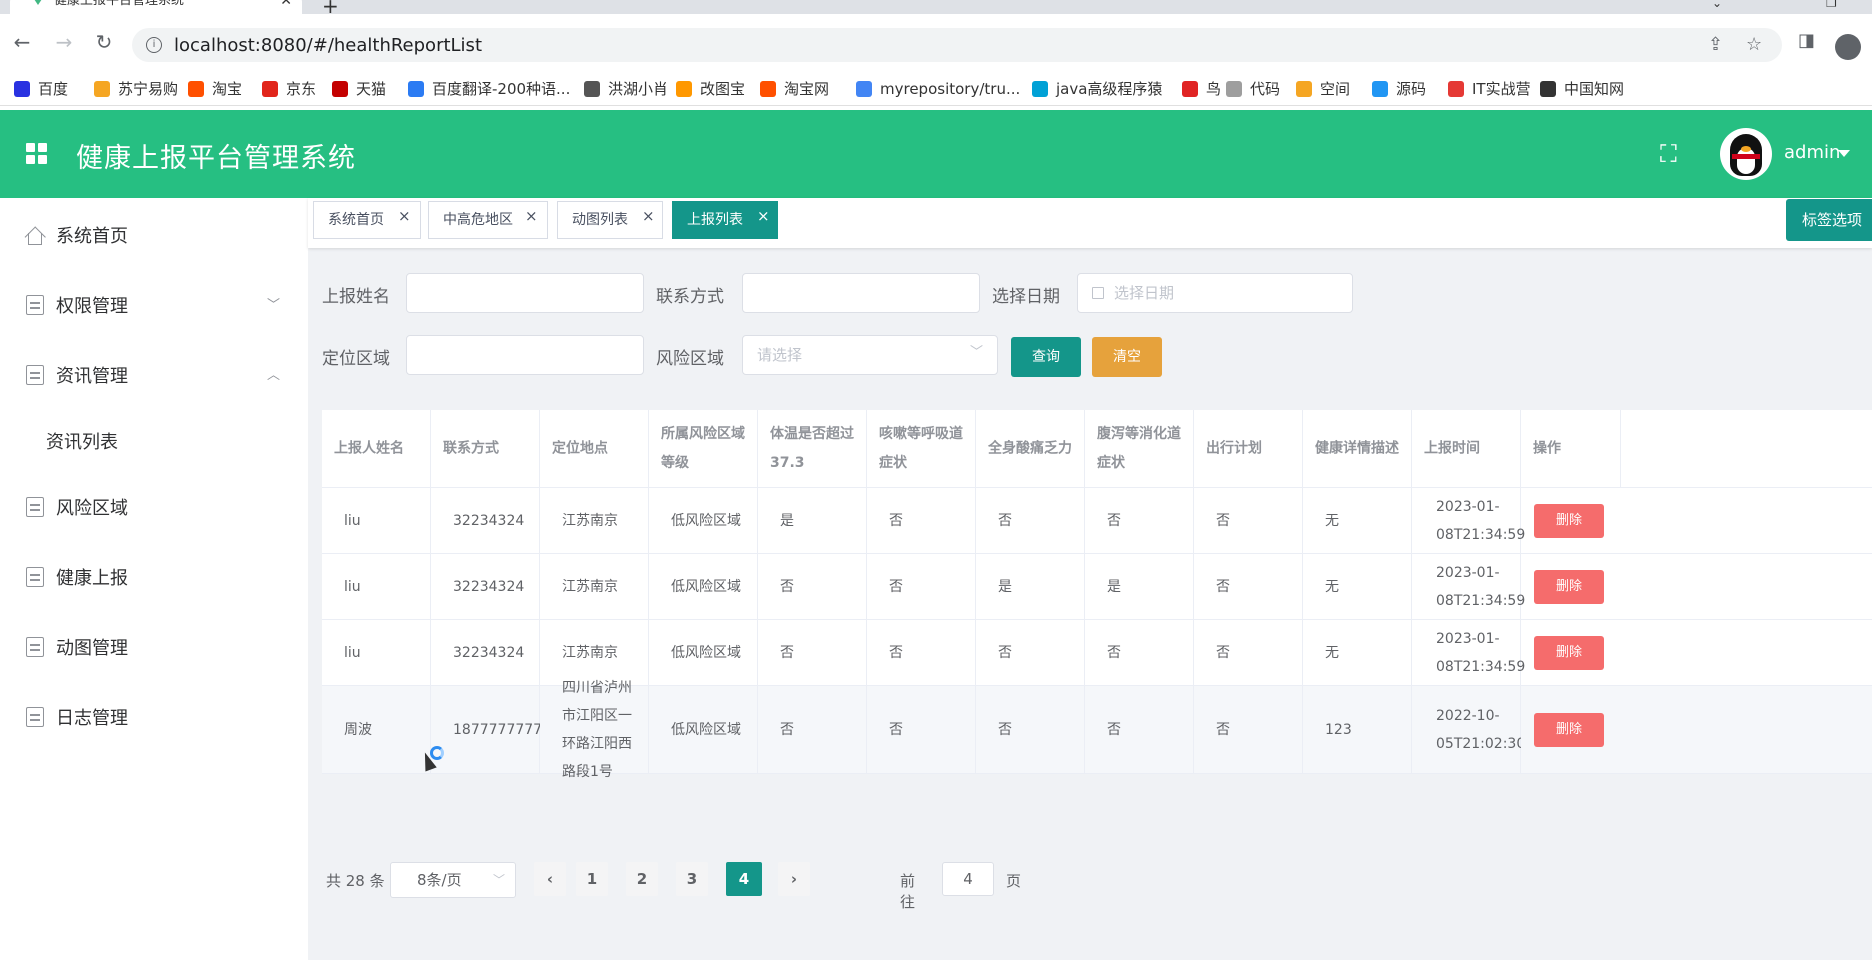 This screenshot has height=960, width=1872. I want to click on vue-icon, so click(38, 2).